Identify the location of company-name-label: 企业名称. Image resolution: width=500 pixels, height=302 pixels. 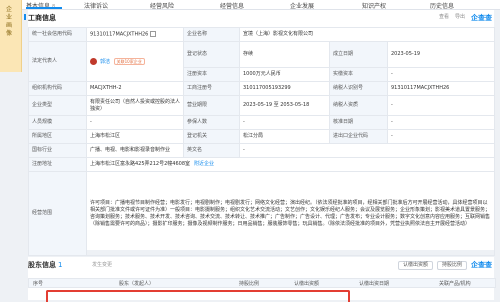
(211, 34).